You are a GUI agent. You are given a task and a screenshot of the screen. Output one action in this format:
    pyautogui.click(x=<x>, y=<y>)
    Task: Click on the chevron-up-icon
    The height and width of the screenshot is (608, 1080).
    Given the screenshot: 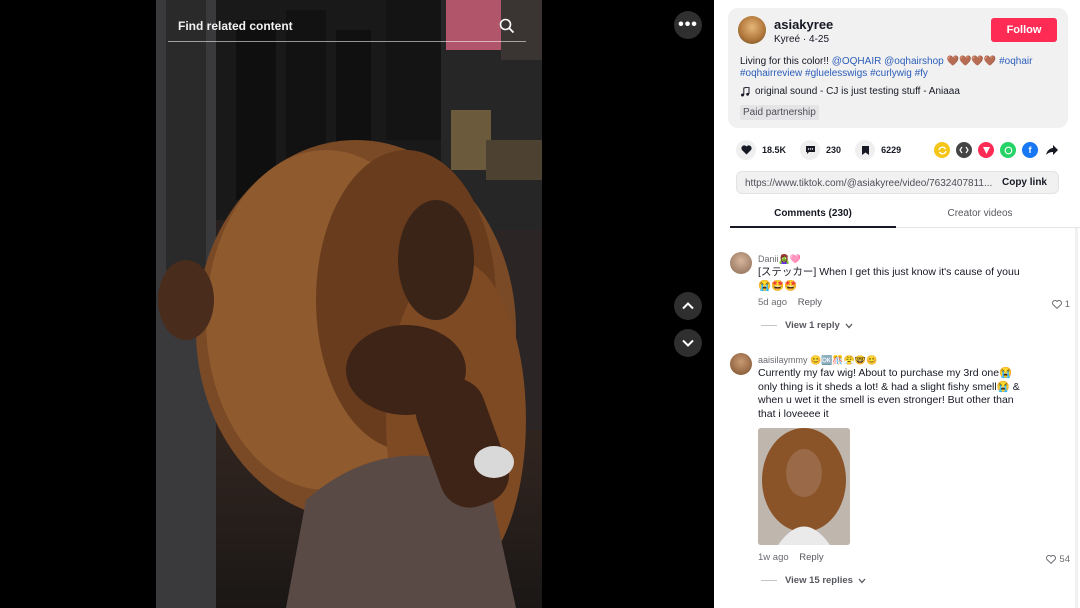 What is the action you would take?
    pyautogui.click(x=688, y=306)
    